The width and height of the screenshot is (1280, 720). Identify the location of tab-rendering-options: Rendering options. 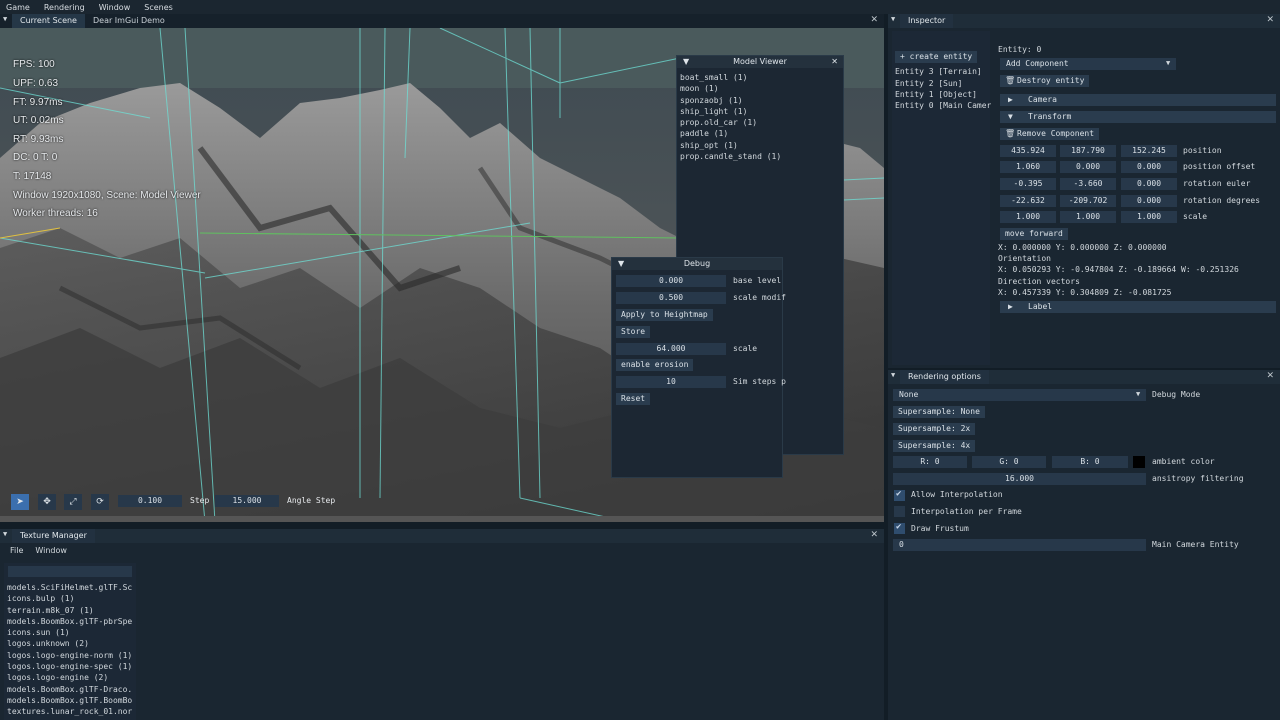
(944, 377).